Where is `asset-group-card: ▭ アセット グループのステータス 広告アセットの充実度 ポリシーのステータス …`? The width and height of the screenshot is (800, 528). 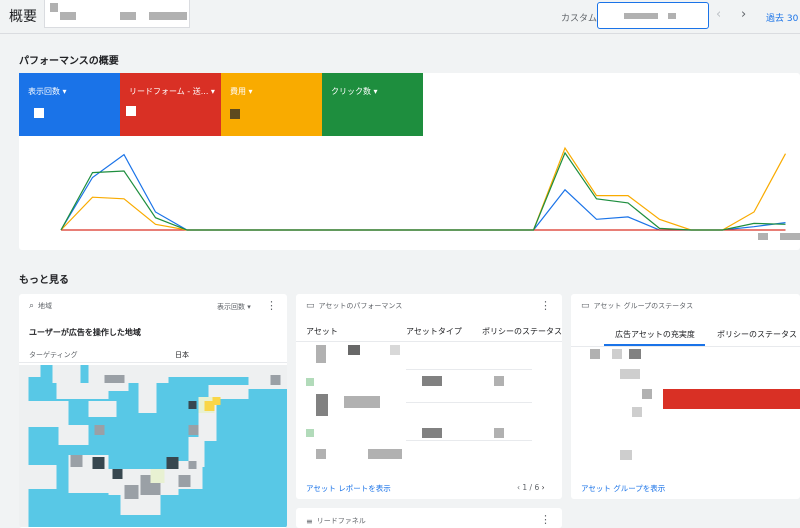 asset-group-card: ▭ アセット グループのステータス 広告アセットの充実度 ポリシーのステータス … is located at coordinates (685, 396).